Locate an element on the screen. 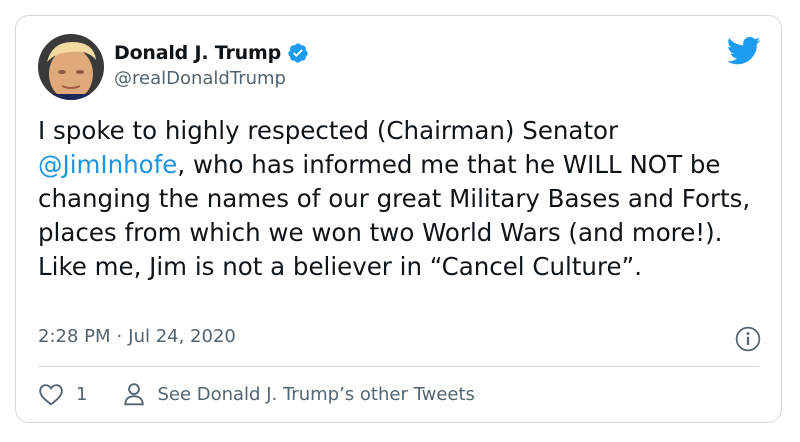 This screenshot has height=442, width=800. other-tweets-link: See Donald J. Trump’s other Tweets is located at coordinates (299, 394).